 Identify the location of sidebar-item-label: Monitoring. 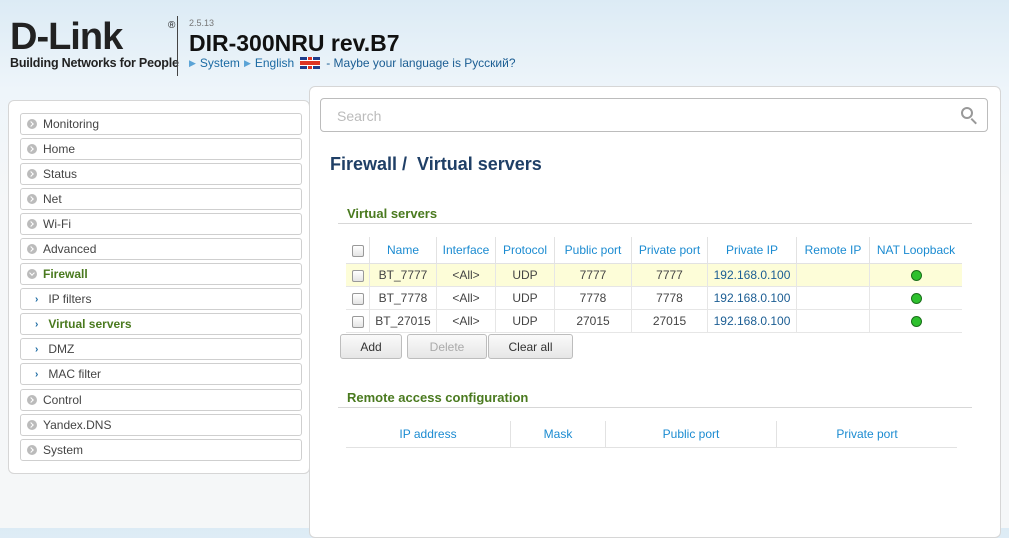
(71, 124).